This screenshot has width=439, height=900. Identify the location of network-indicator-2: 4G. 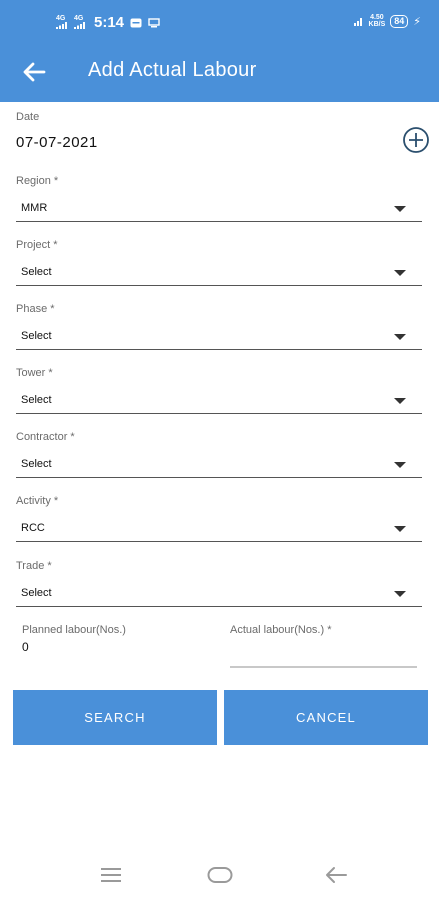
(80, 23).